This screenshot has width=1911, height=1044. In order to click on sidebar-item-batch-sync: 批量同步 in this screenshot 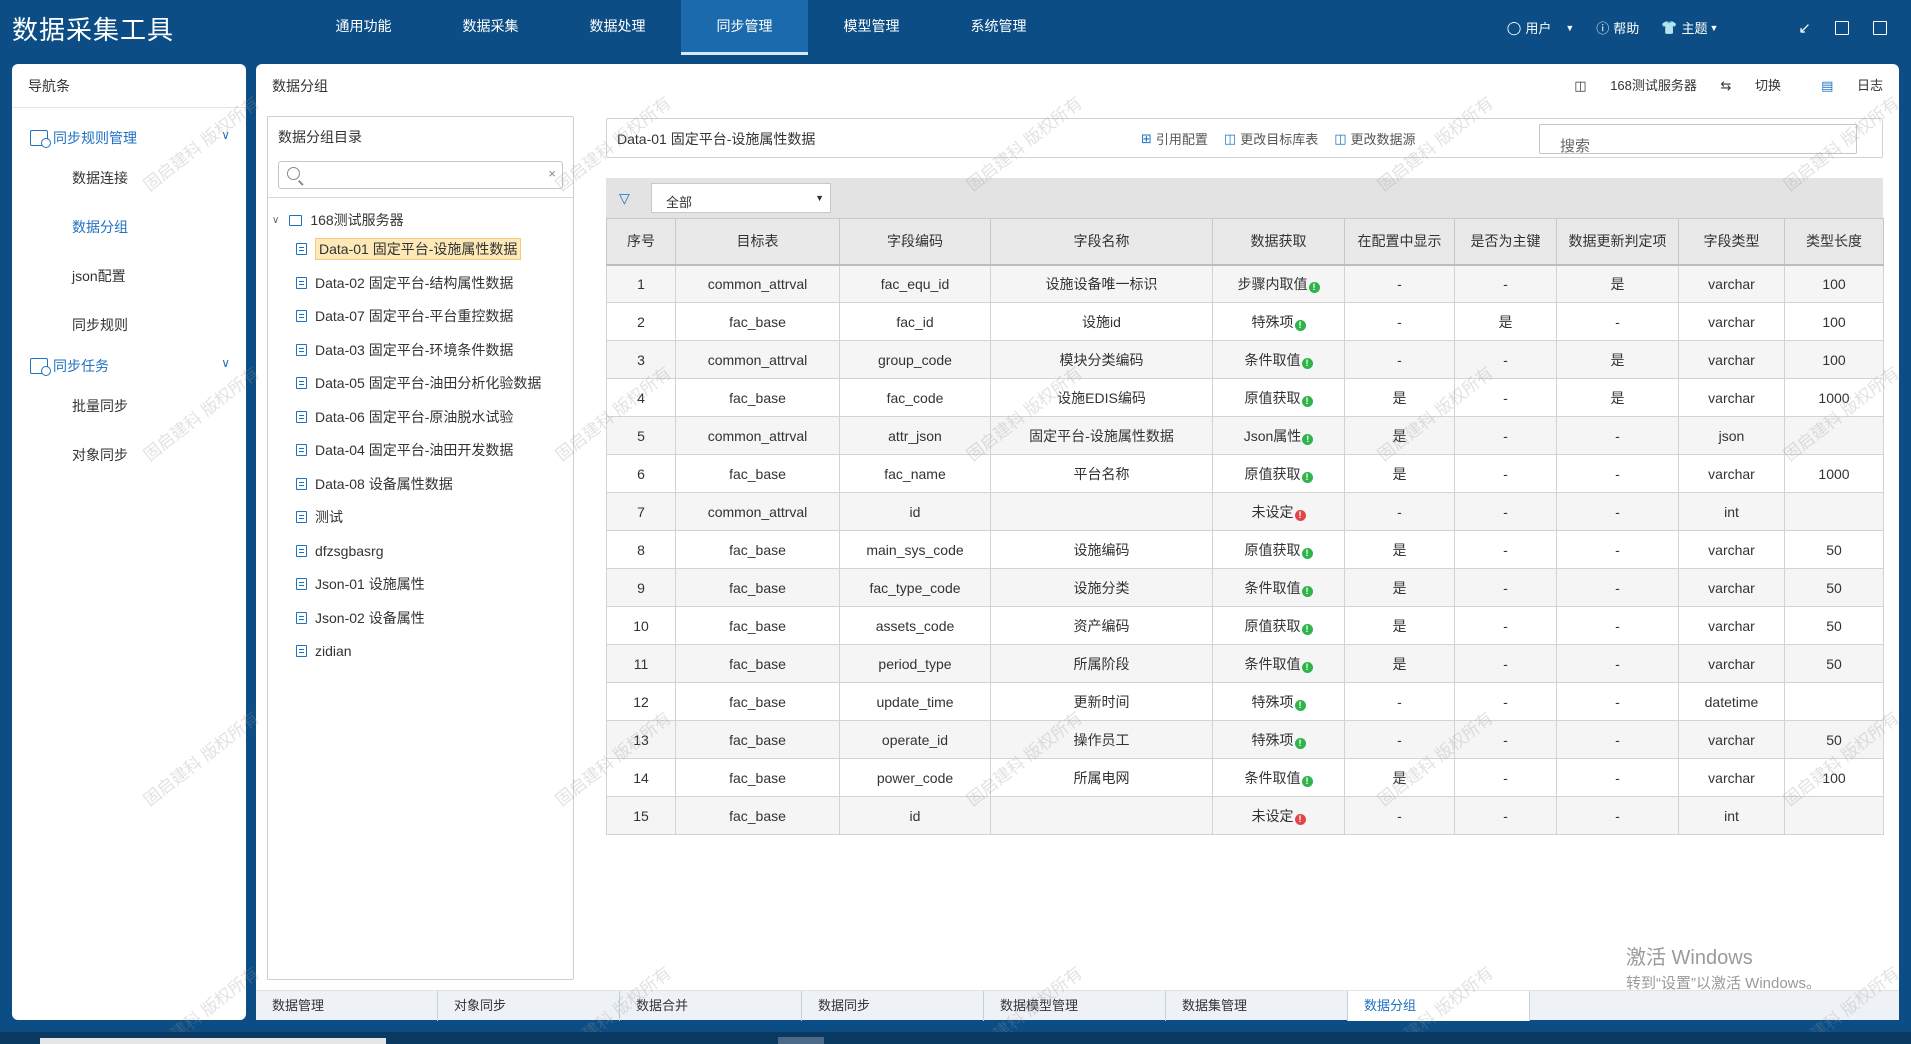, I will do `click(129, 406)`.